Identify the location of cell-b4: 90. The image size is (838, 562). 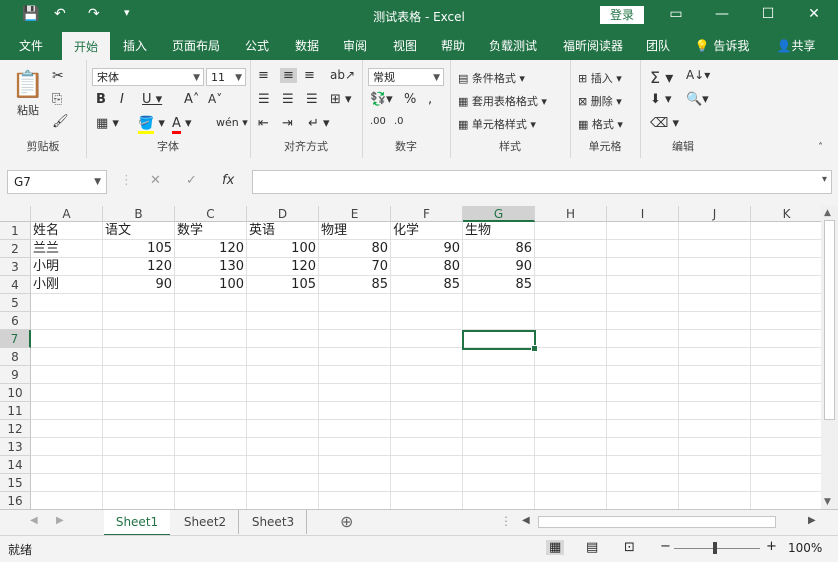
(139, 285).